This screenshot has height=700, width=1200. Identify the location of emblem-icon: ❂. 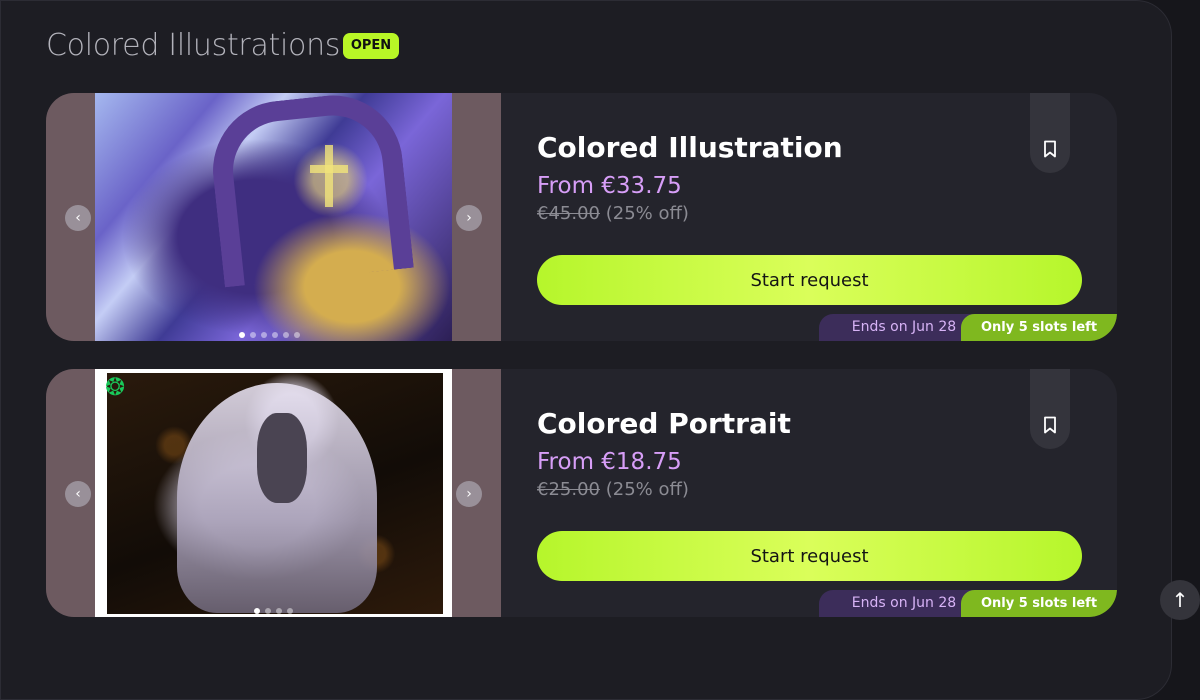
(115, 387).